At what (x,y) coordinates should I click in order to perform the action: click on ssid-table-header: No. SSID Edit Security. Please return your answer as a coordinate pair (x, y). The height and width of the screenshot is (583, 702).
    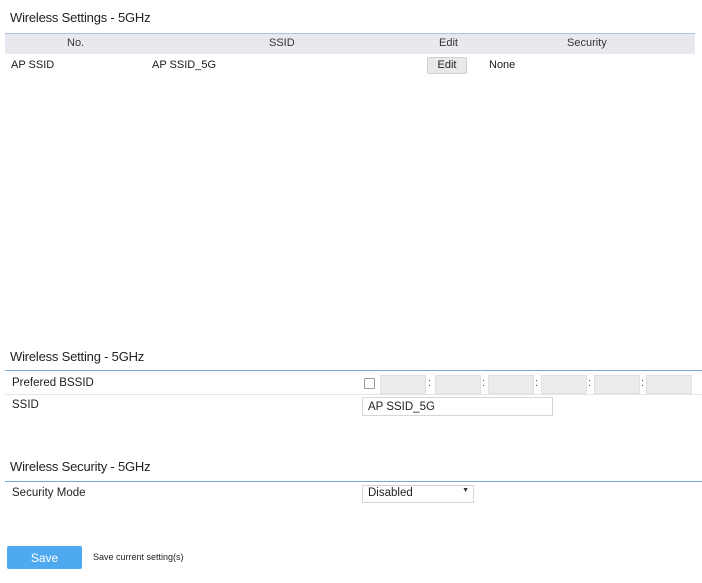
    Looking at the image, I should click on (350, 43).